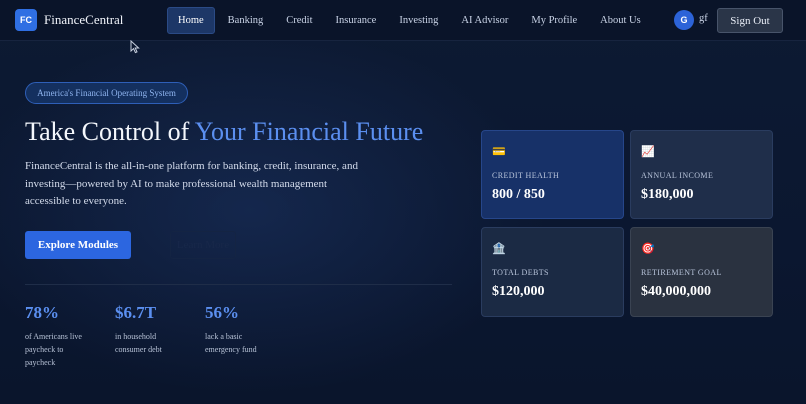 The width and height of the screenshot is (806, 404). What do you see at coordinates (44, 349) in the screenshot?
I see `stat-label-line: paycheck to` at bounding box center [44, 349].